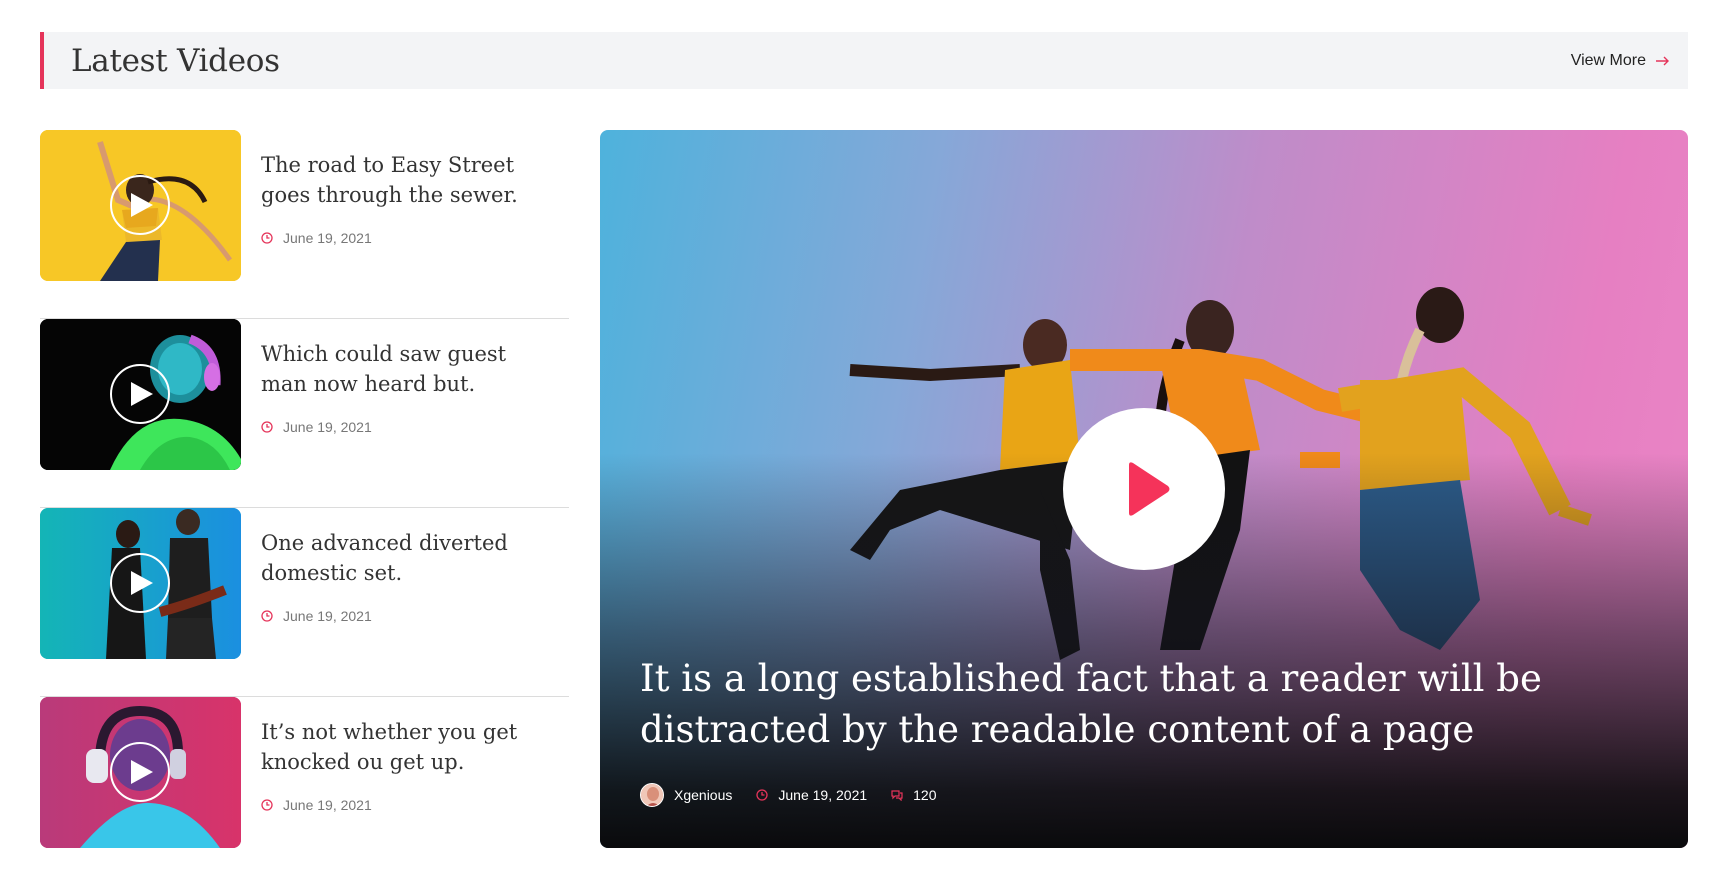 The height and width of the screenshot is (879, 1716). What do you see at coordinates (703, 795) in the screenshot?
I see `author-name: Xgenious` at bounding box center [703, 795].